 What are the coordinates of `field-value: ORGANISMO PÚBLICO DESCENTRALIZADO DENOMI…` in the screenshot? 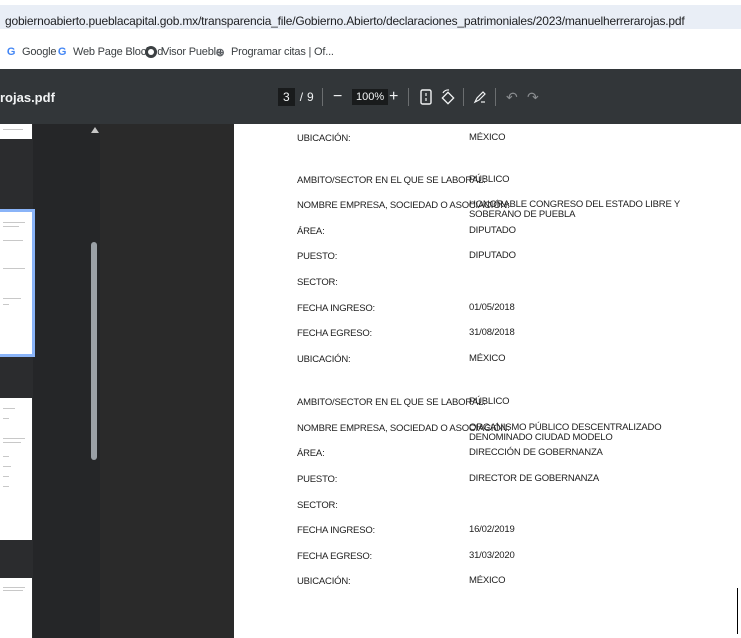 It's located at (565, 432).